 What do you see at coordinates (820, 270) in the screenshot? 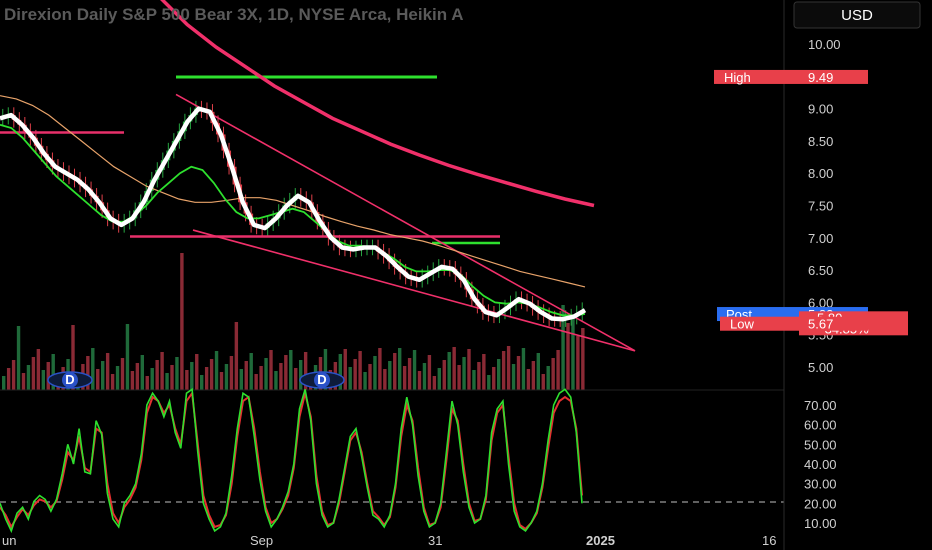
I see `price-tick-label: 6.50` at bounding box center [820, 270].